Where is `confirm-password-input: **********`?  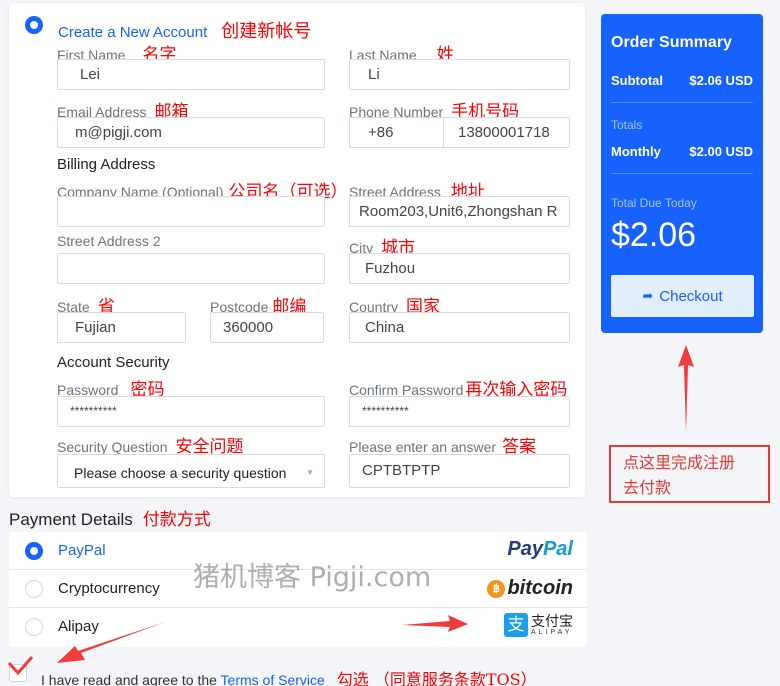
confirm-password-input: ********** is located at coordinates (459, 411).